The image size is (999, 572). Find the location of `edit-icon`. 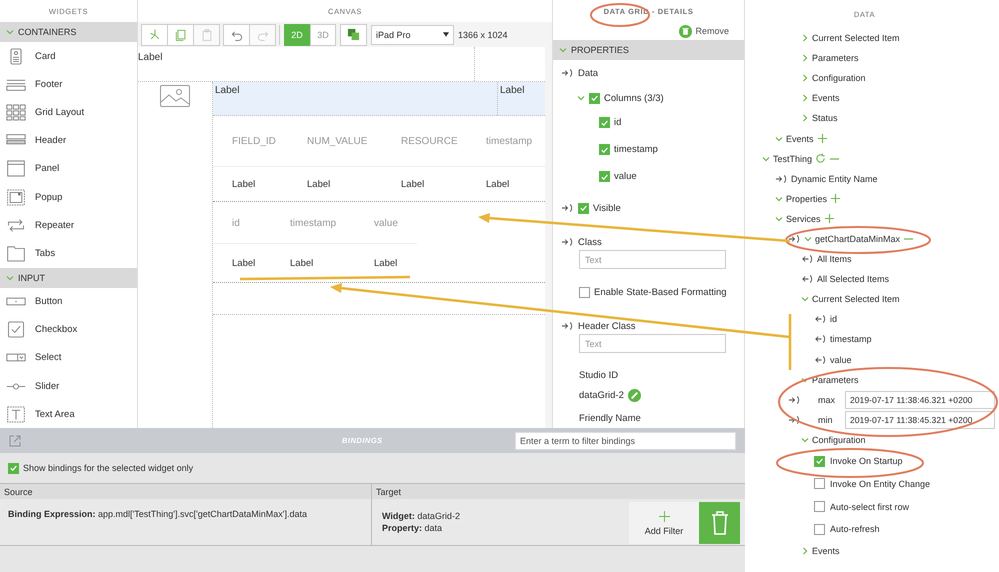

edit-icon is located at coordinates (634, 395).